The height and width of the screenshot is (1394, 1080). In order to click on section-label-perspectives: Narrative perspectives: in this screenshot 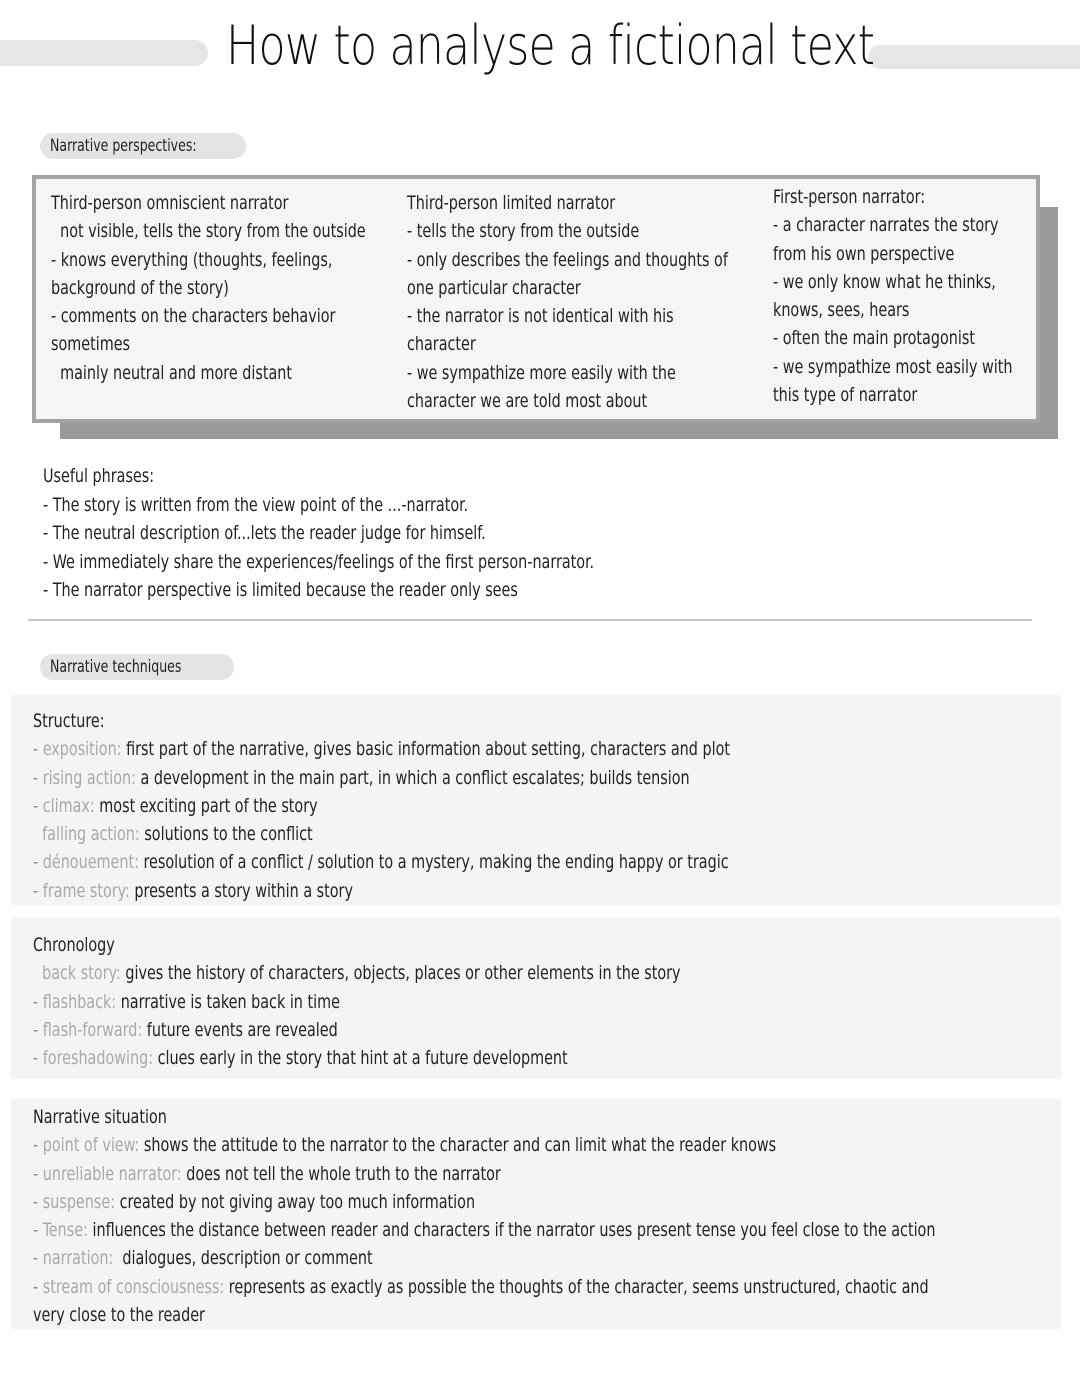, I will do `click(143, 146)`.